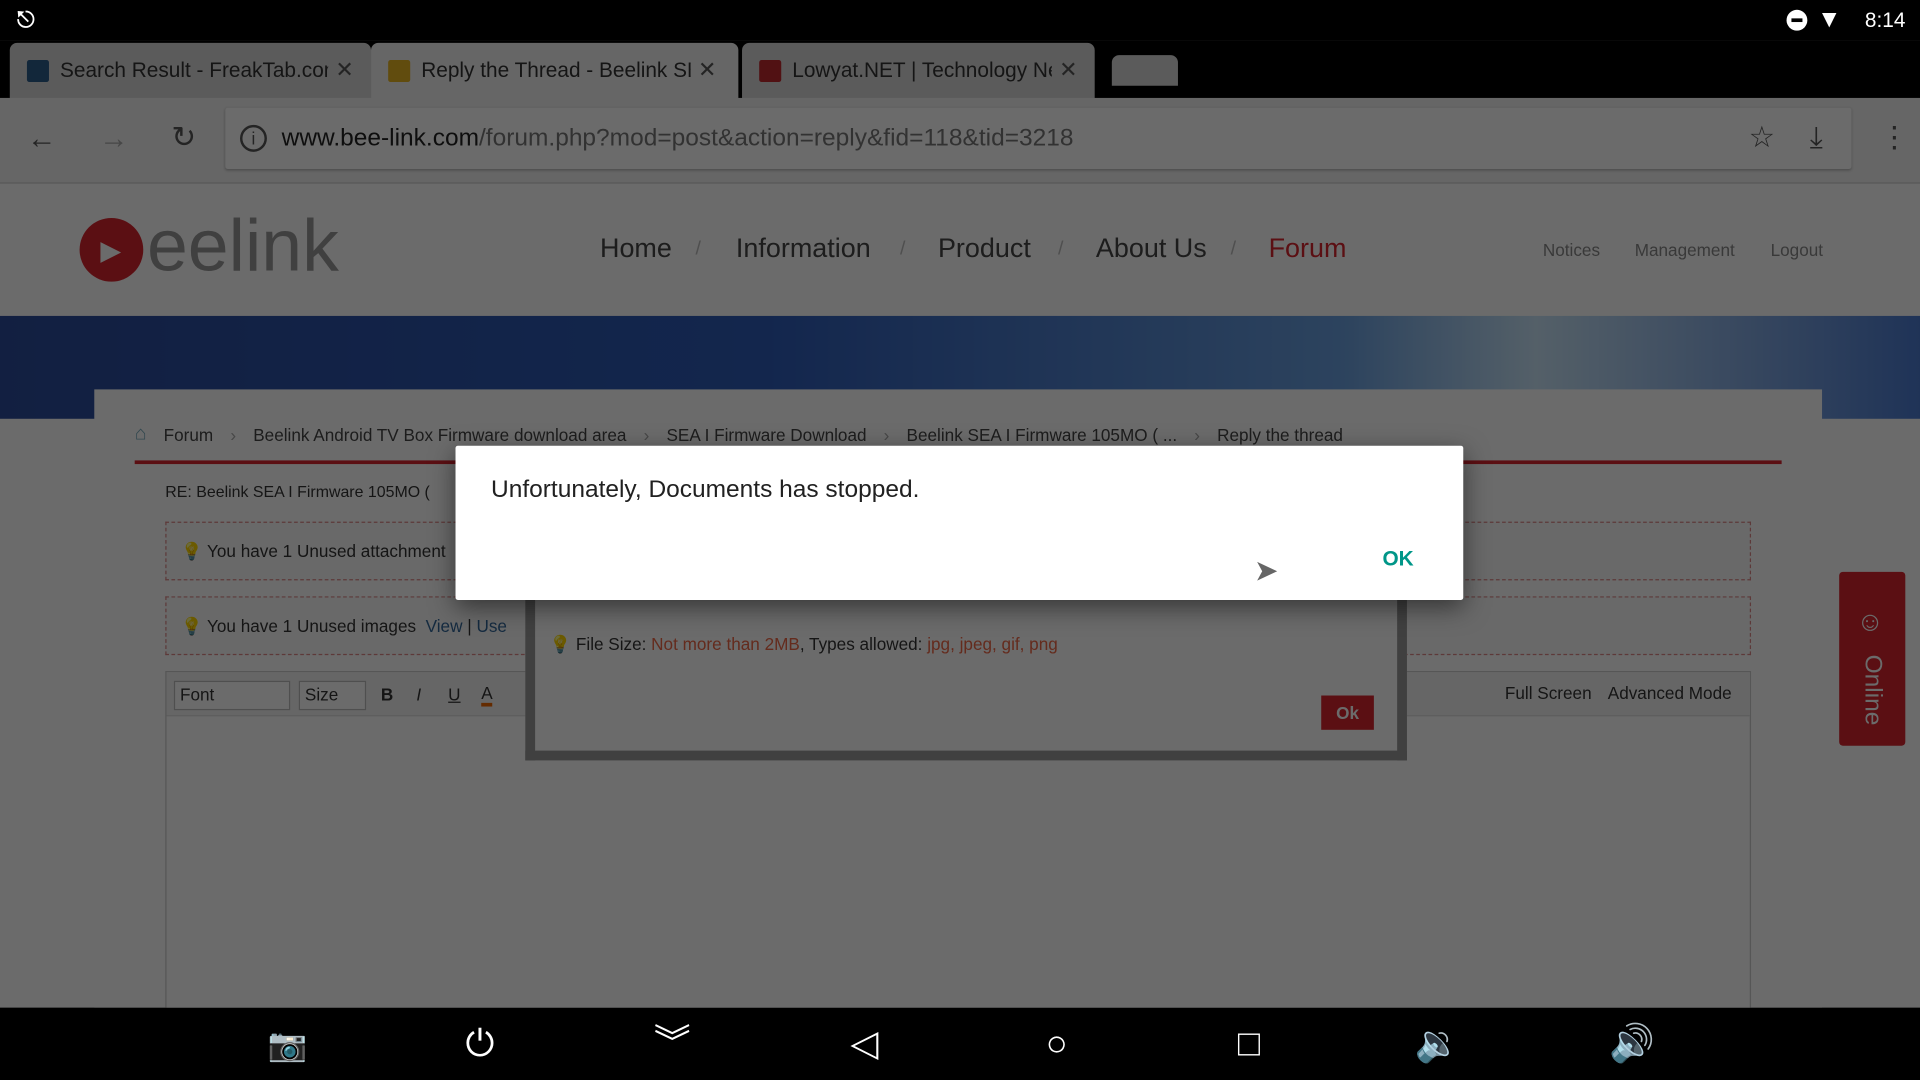 The image size is (1920, 1080). What do you see at coordinates (1762, 138) in the screenshot?
I see `star-icon: ☆` at bounding box center [1762, 138].